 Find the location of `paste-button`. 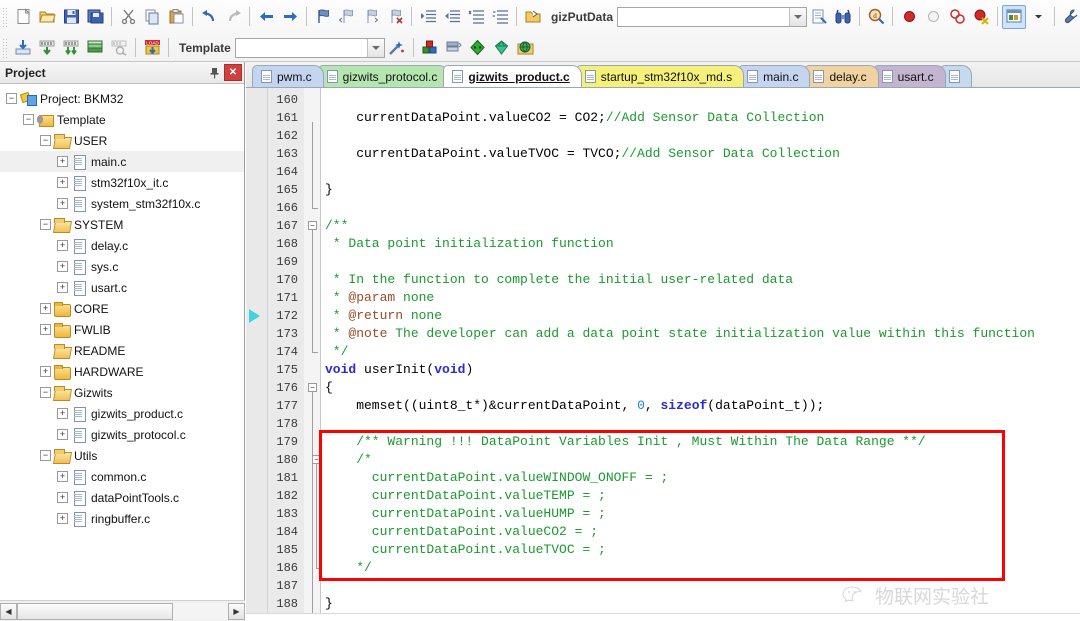

paste-button is located at coordinates (176, 17).